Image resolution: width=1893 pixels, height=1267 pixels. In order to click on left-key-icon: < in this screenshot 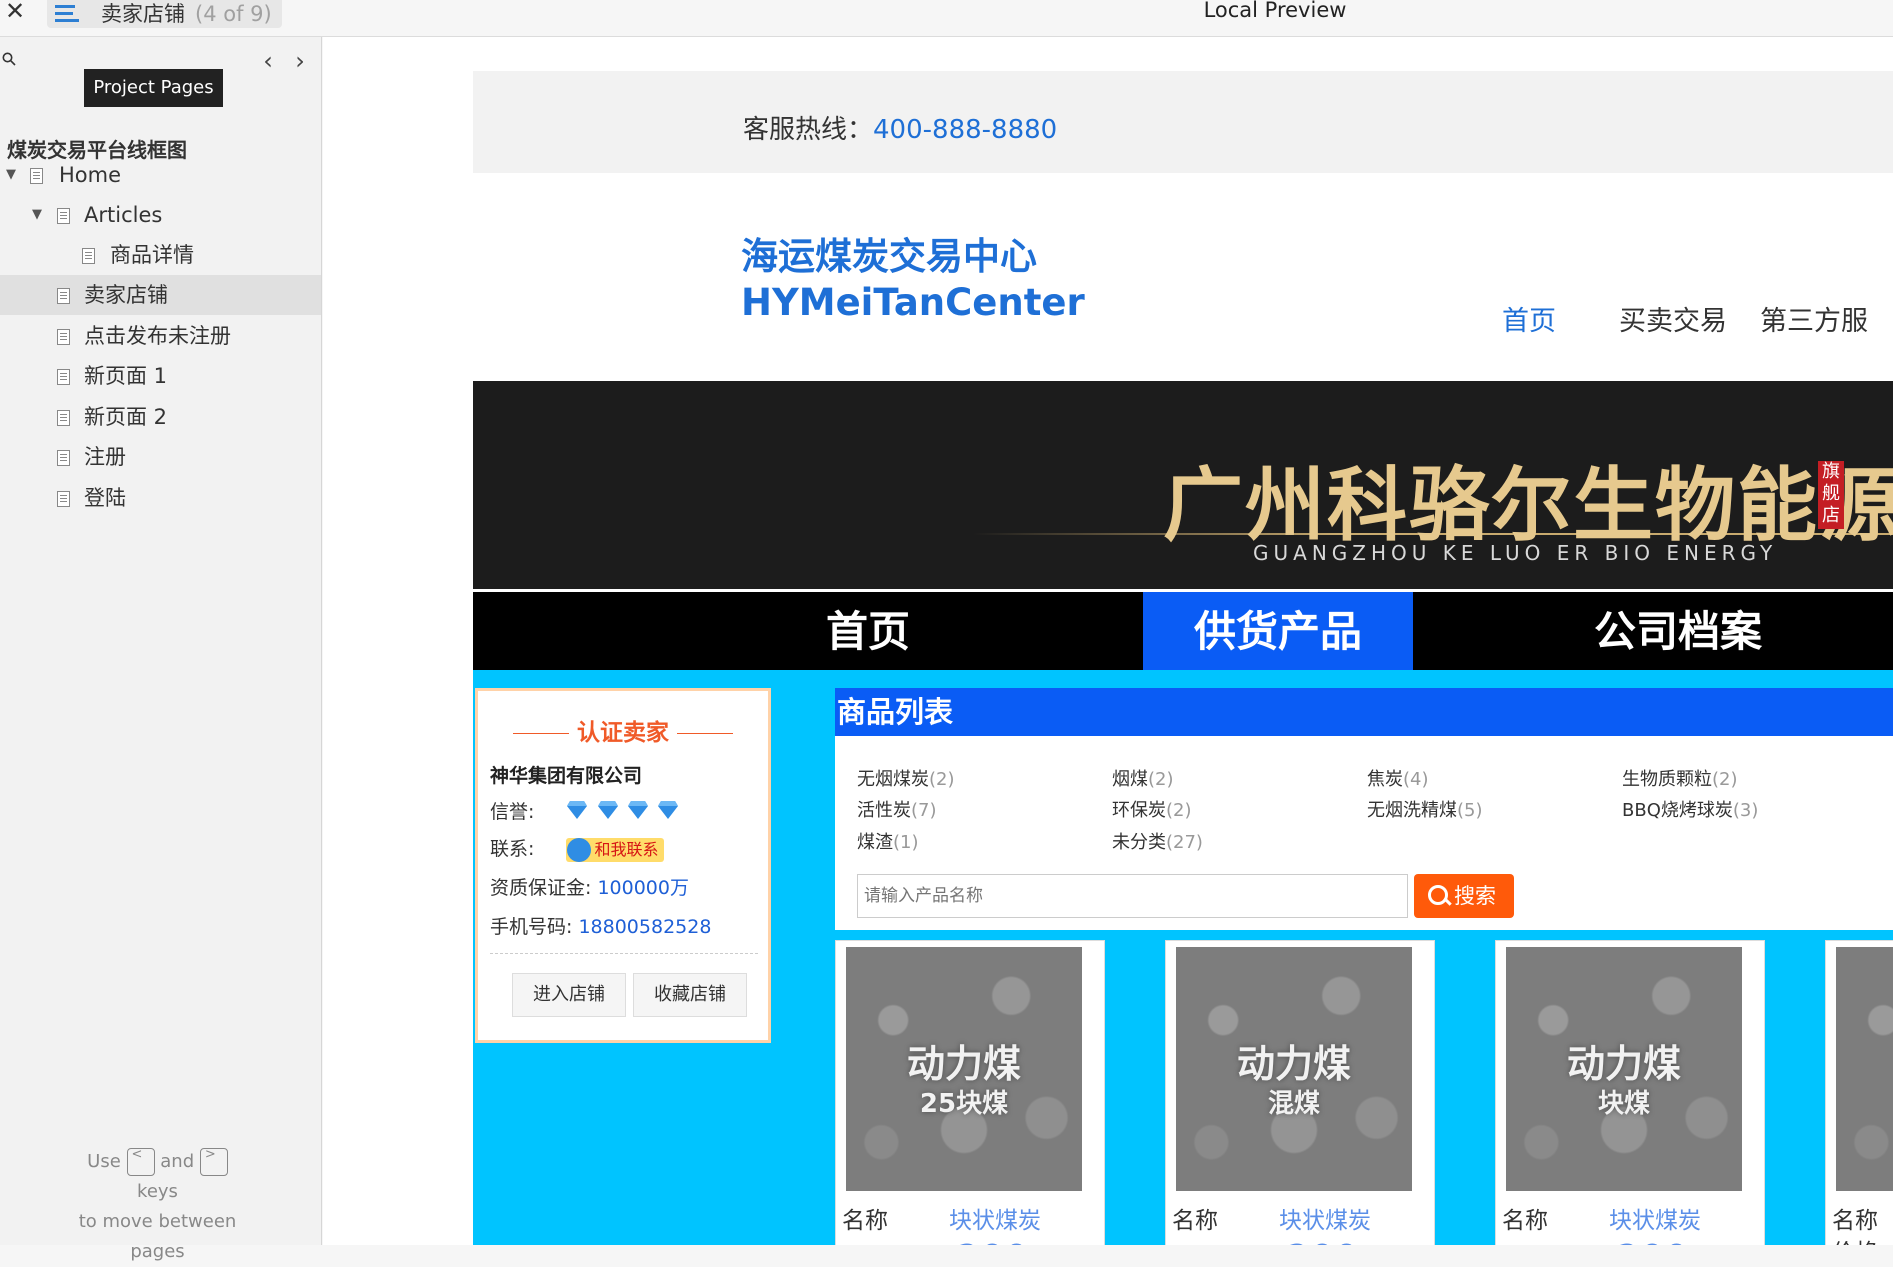, I will do `click(140, 1162)`.